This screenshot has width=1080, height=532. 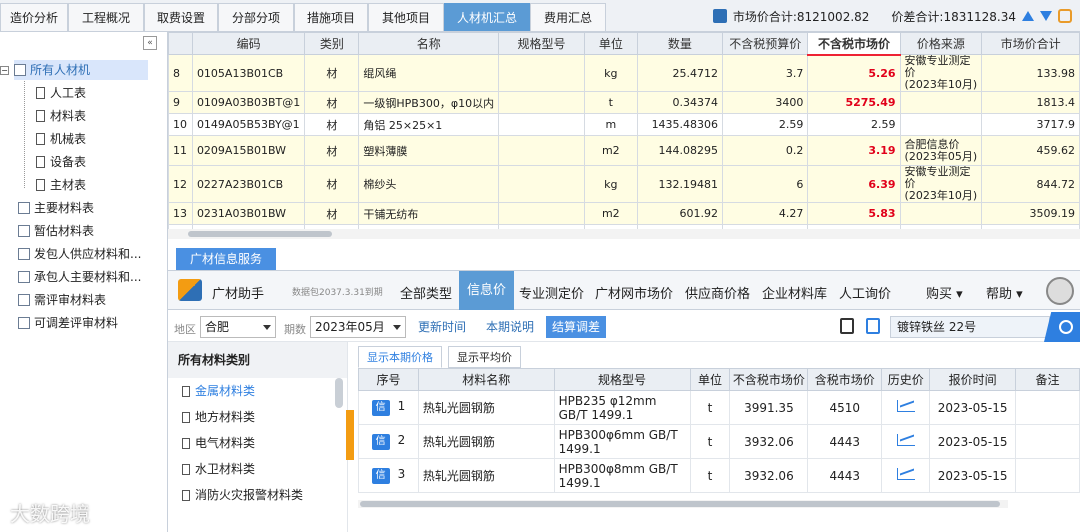 What do you see at coordinates (680, 73) in the screenshot?
I see `table-cell: 25.4712` at bounding box center [680, 73].